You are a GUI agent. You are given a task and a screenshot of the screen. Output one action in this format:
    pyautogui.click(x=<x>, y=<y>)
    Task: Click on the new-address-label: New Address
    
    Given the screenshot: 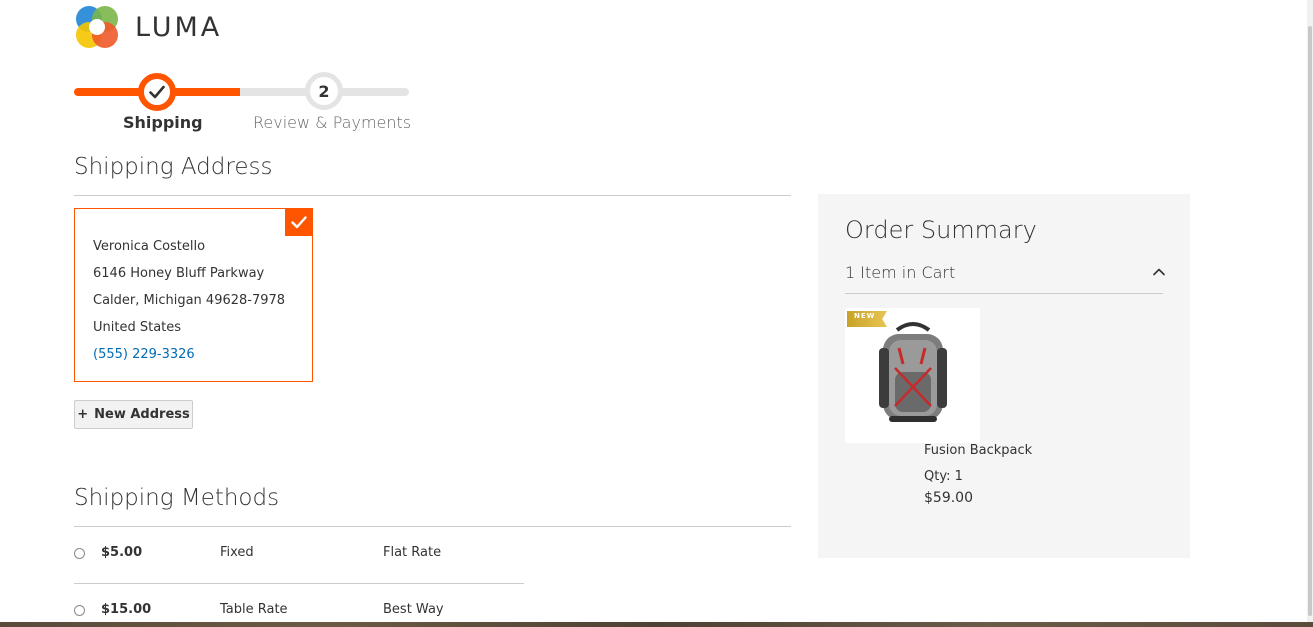 What is the action you would take?
    pyautogui.click(x=142, y=414)
    